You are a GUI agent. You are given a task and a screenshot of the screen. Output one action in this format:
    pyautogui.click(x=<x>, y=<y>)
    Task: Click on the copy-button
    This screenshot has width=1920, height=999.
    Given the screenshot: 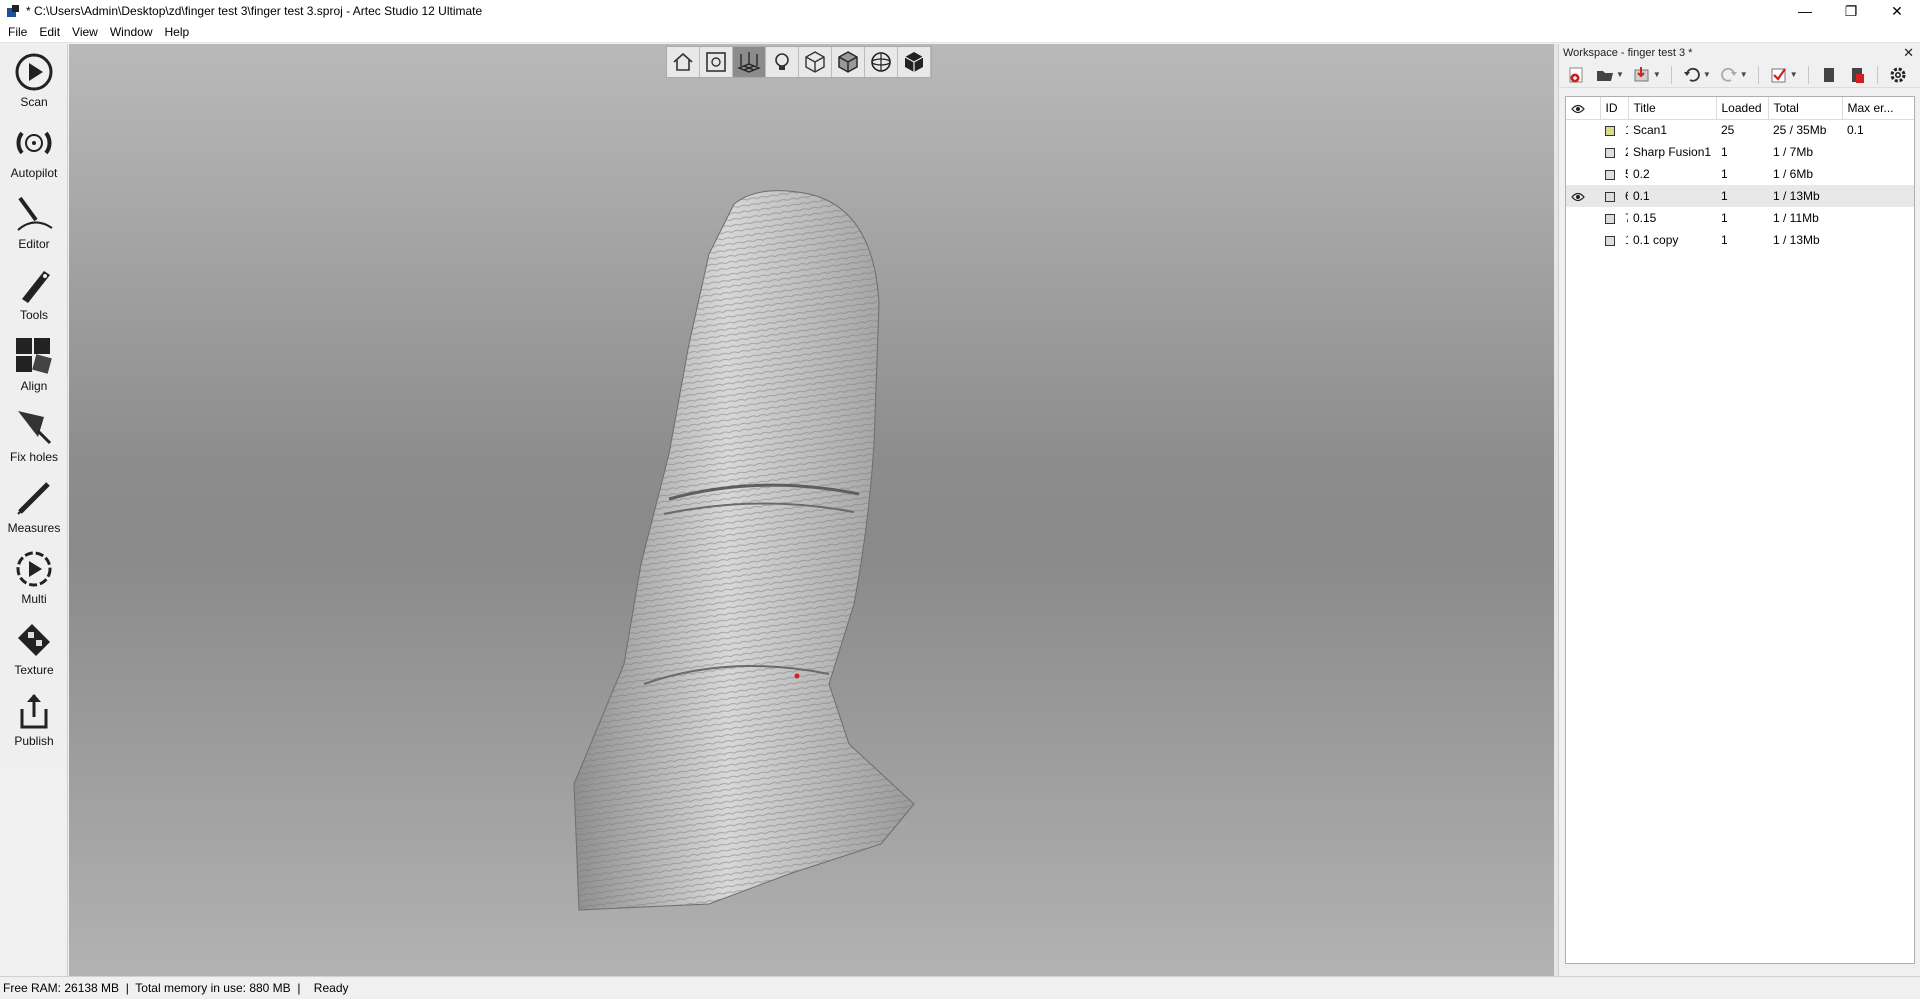 What is the action you would take?
    pyautogui.click(x=1829, y=75)
    